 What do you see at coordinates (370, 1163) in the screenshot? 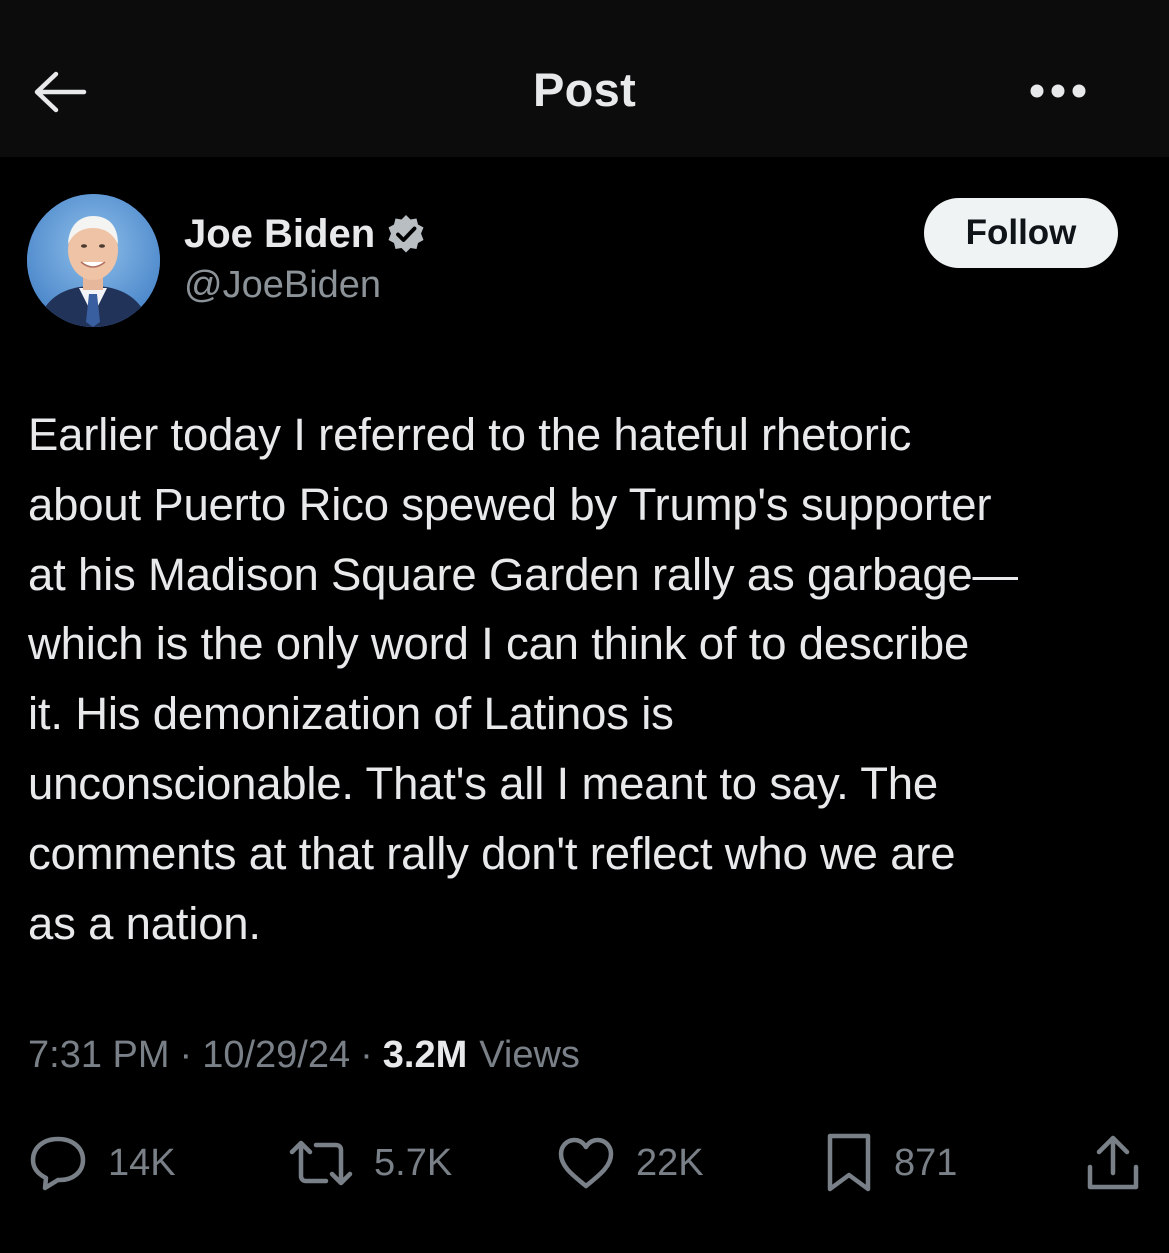
I see `repost-button: 5.7K` at bounding box center [370, 1163].